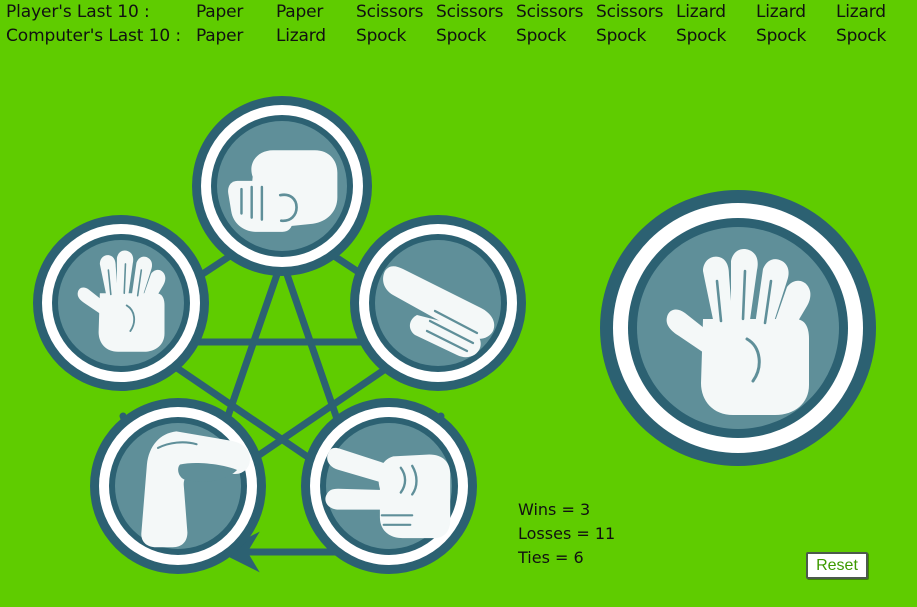  I want to click on scoreboard: Wins = 3 Losses = 11 Ties = 6, so click(566, 534).